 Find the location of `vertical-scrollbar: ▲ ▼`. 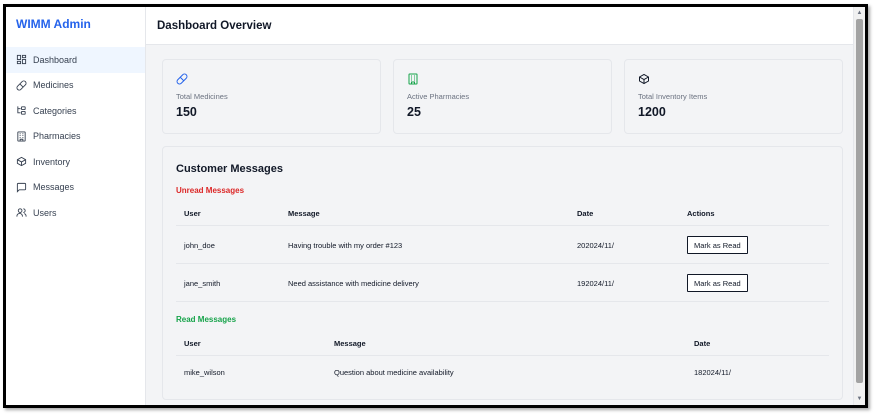

vertical-scrollbar: ▲ ▼ is located at coordinates (859, 206).